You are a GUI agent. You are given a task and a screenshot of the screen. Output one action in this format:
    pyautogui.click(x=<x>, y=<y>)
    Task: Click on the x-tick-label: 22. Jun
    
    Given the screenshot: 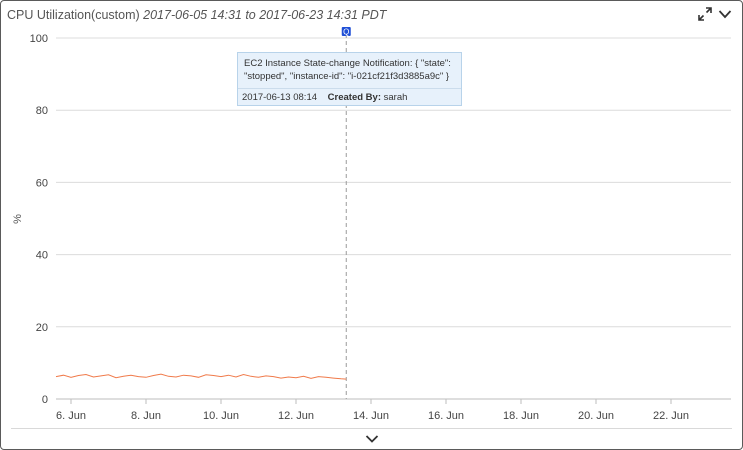 What is the action you would take?
    pyautogui.click(x=671, y=416)
    